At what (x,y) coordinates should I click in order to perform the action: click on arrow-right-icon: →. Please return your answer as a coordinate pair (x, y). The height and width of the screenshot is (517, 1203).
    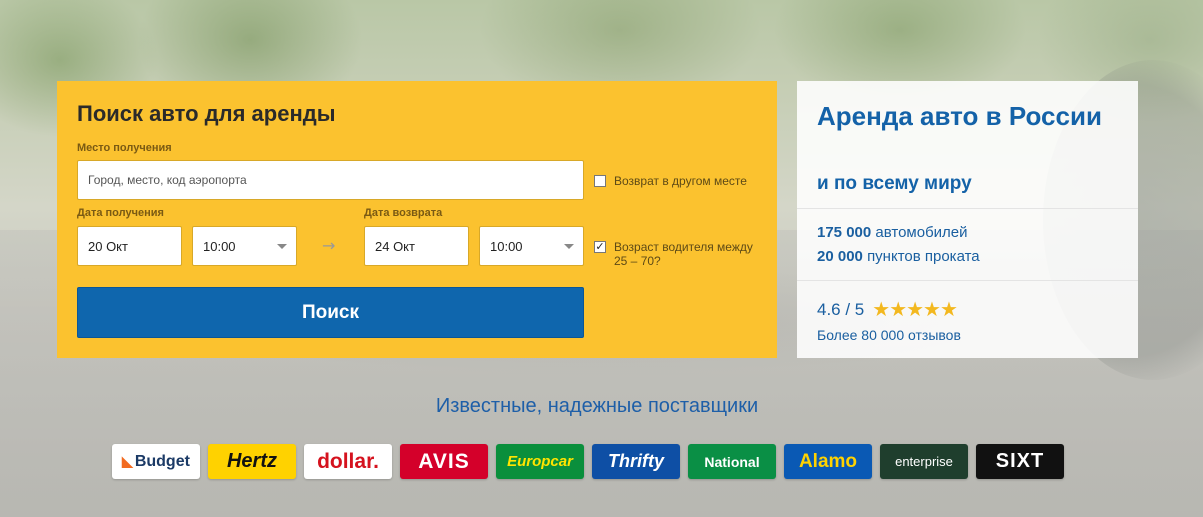
    Looking at the image, I should click on (329, 245).